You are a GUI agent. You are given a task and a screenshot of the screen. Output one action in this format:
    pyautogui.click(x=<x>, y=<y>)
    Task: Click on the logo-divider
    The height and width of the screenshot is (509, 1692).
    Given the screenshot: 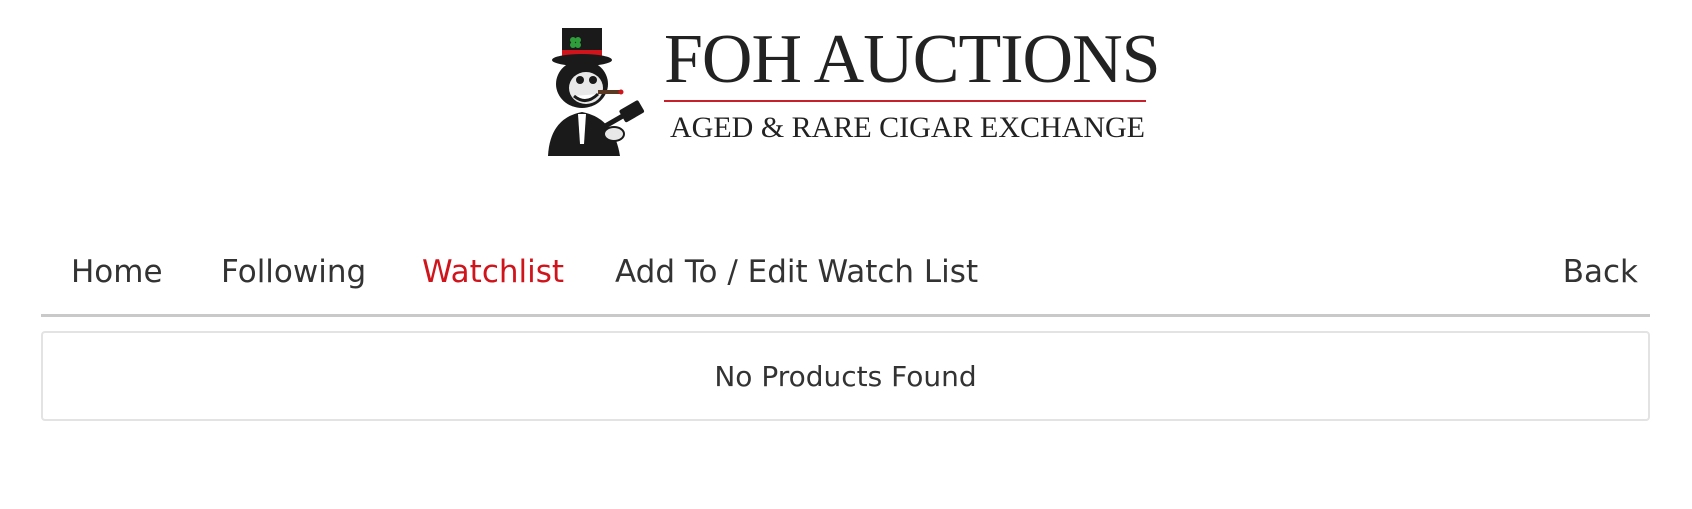 What is the action you would take?
    pyautogui.click(x=905, y=101)
    